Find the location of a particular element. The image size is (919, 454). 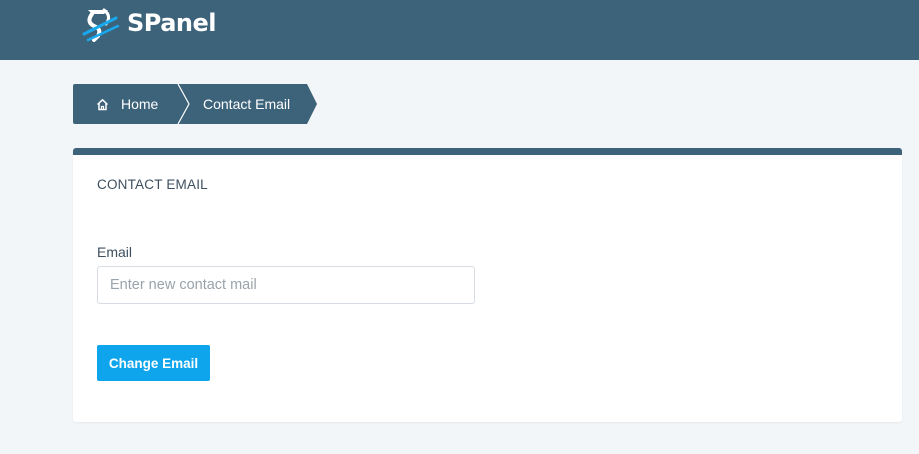

card-title: CONTACT EMAIL is located at coordinates (152, 184).